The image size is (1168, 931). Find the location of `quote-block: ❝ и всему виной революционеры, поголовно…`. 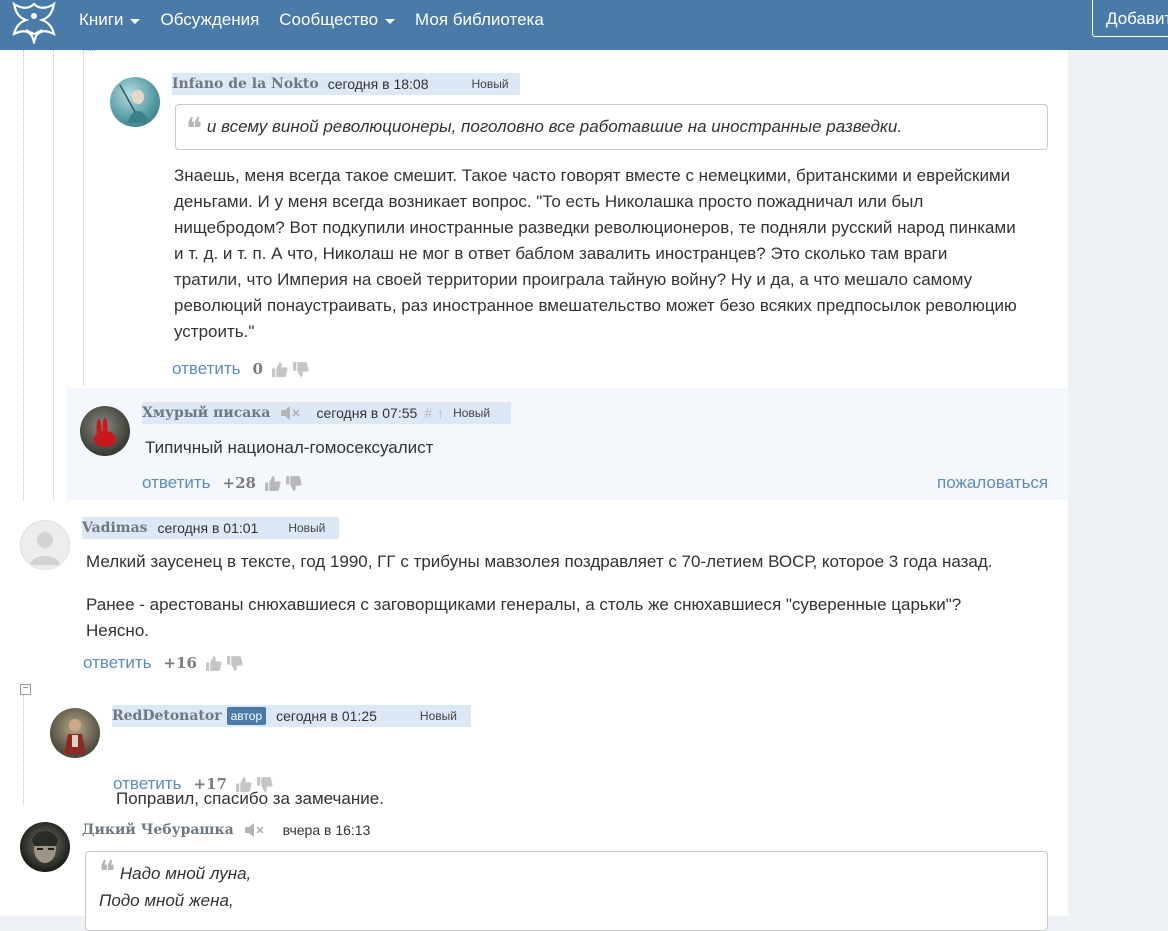

quote-block: ❝ и всему виной революционеры, поголовно… is located at coordinates (611, 127).